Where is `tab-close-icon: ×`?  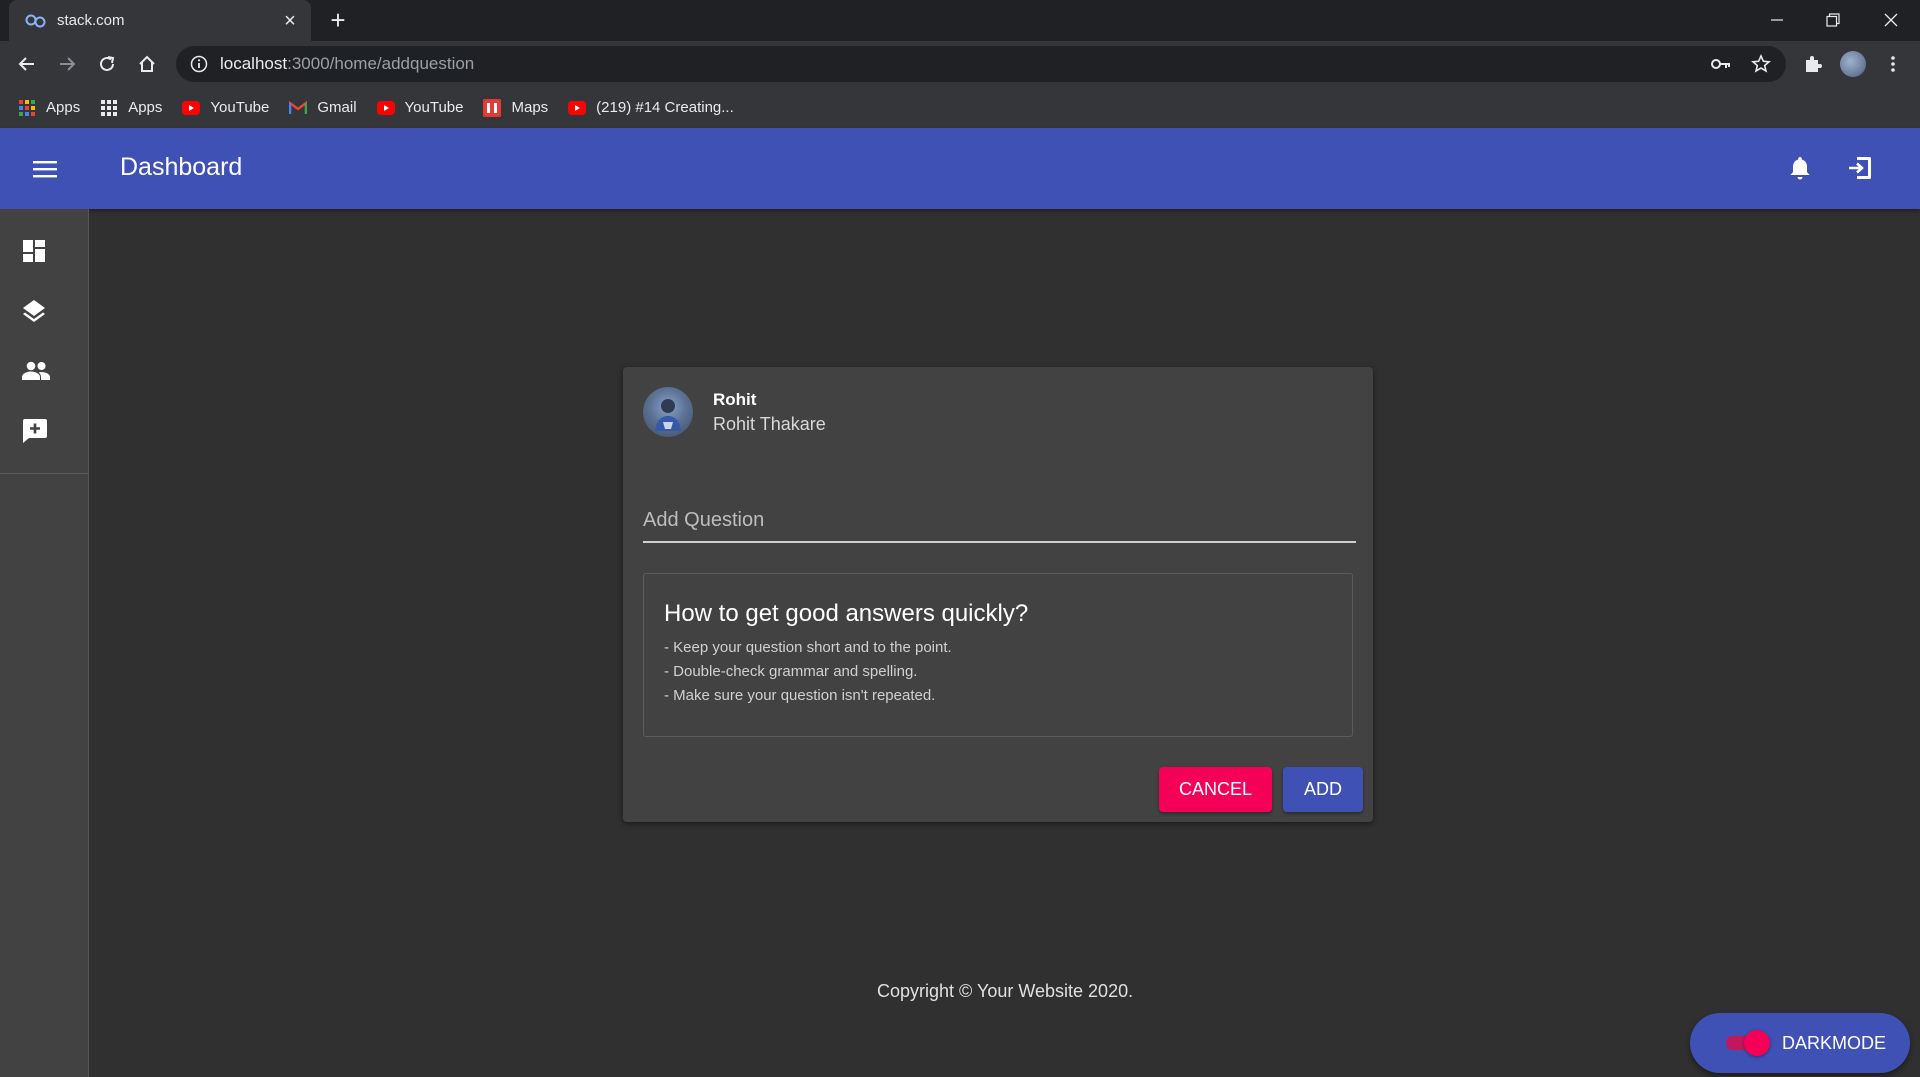 tab-close-icon: × is located at coordinates (290, 21).